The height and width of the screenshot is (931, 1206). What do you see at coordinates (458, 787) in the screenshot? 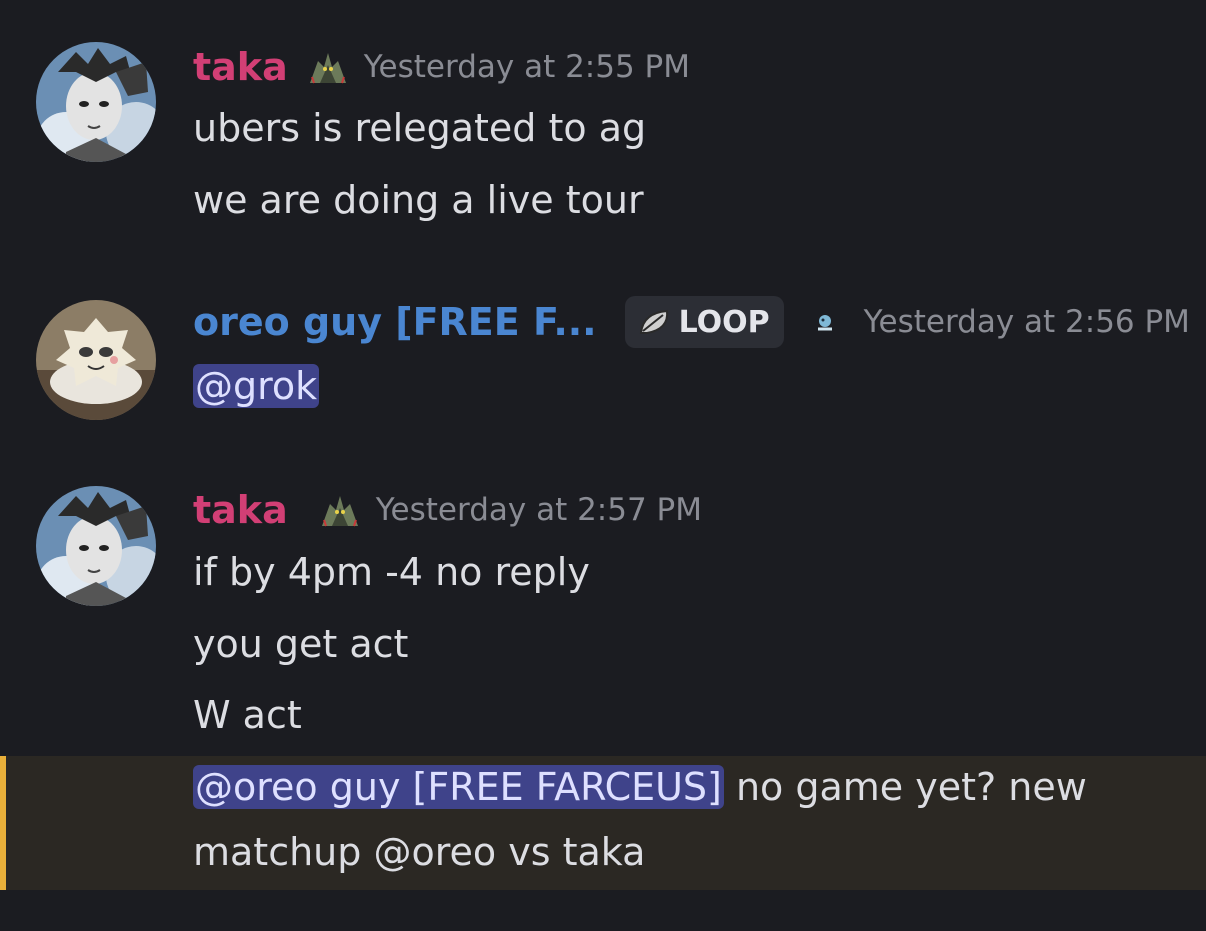
I see `user-mention: @oreo guy [FREE FARCEUS]` at bounding box center [458, 787].